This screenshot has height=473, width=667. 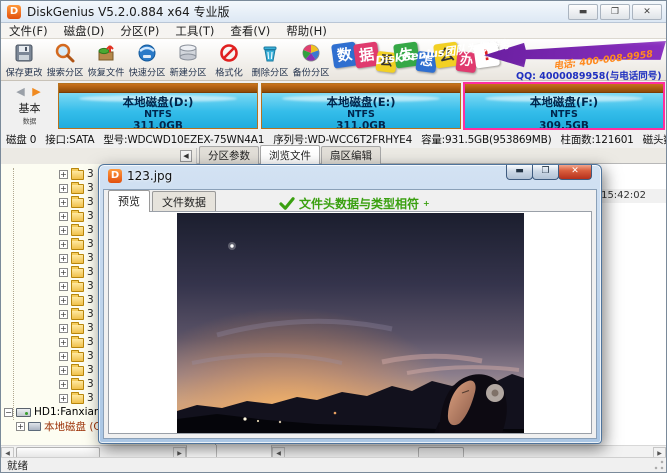 What do you see at coordinates (28, 31) in the screenshot?
I see `menu-file: 文件(F)` at bounding box center [28, 31].